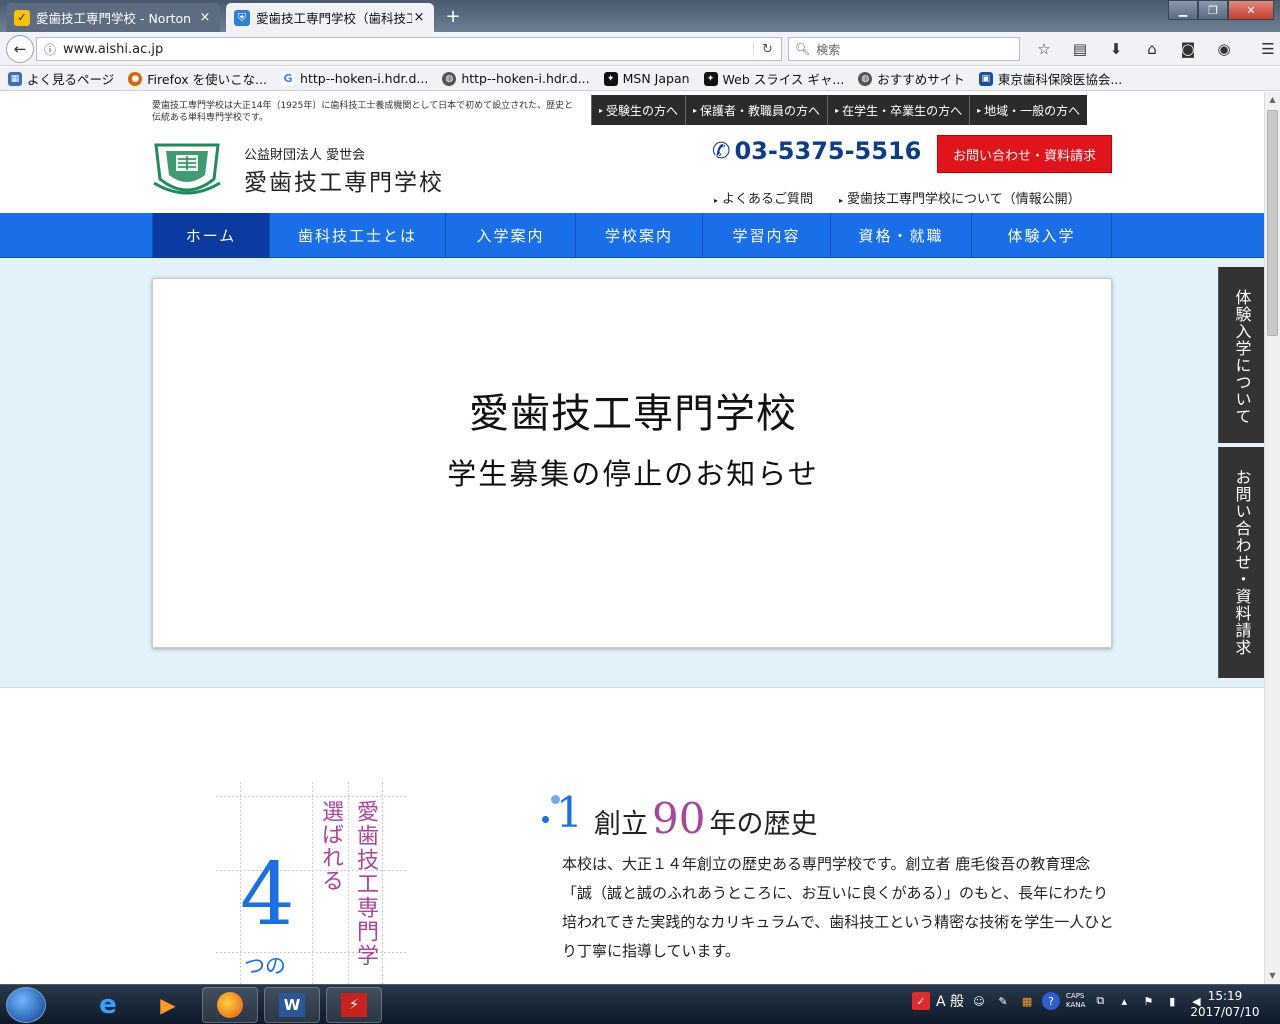 The width and height of the screenshot is (1280, 1024). I want to click on firefox-taskbar-icon, so click(230, 1005).